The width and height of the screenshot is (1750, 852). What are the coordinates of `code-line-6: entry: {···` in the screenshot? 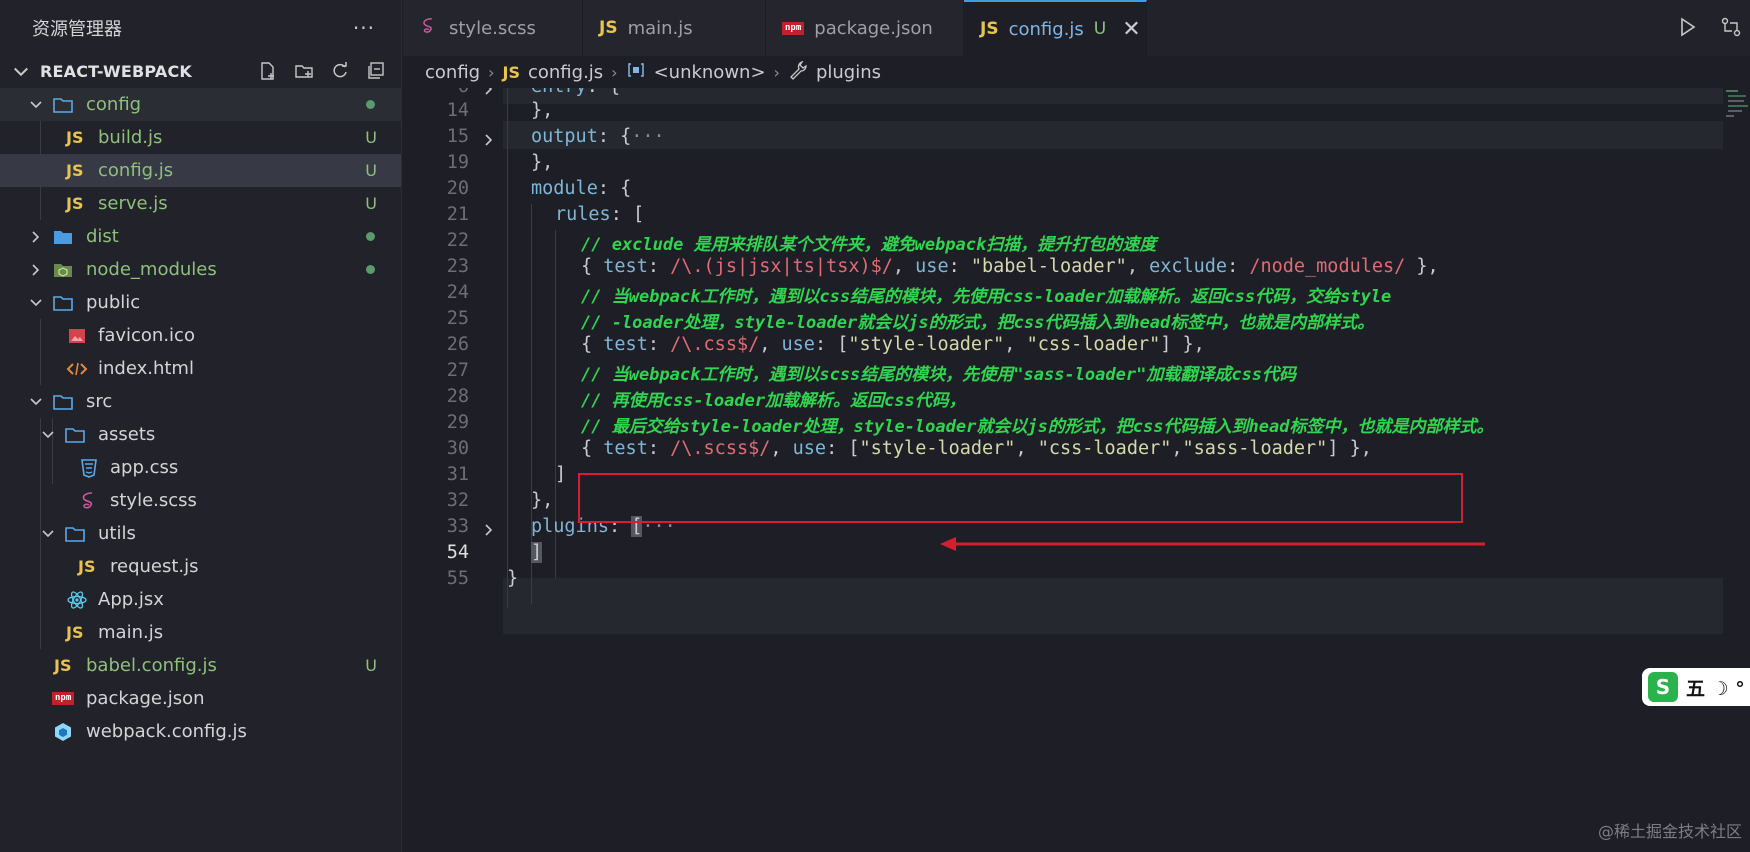 It's located at (592, 92).